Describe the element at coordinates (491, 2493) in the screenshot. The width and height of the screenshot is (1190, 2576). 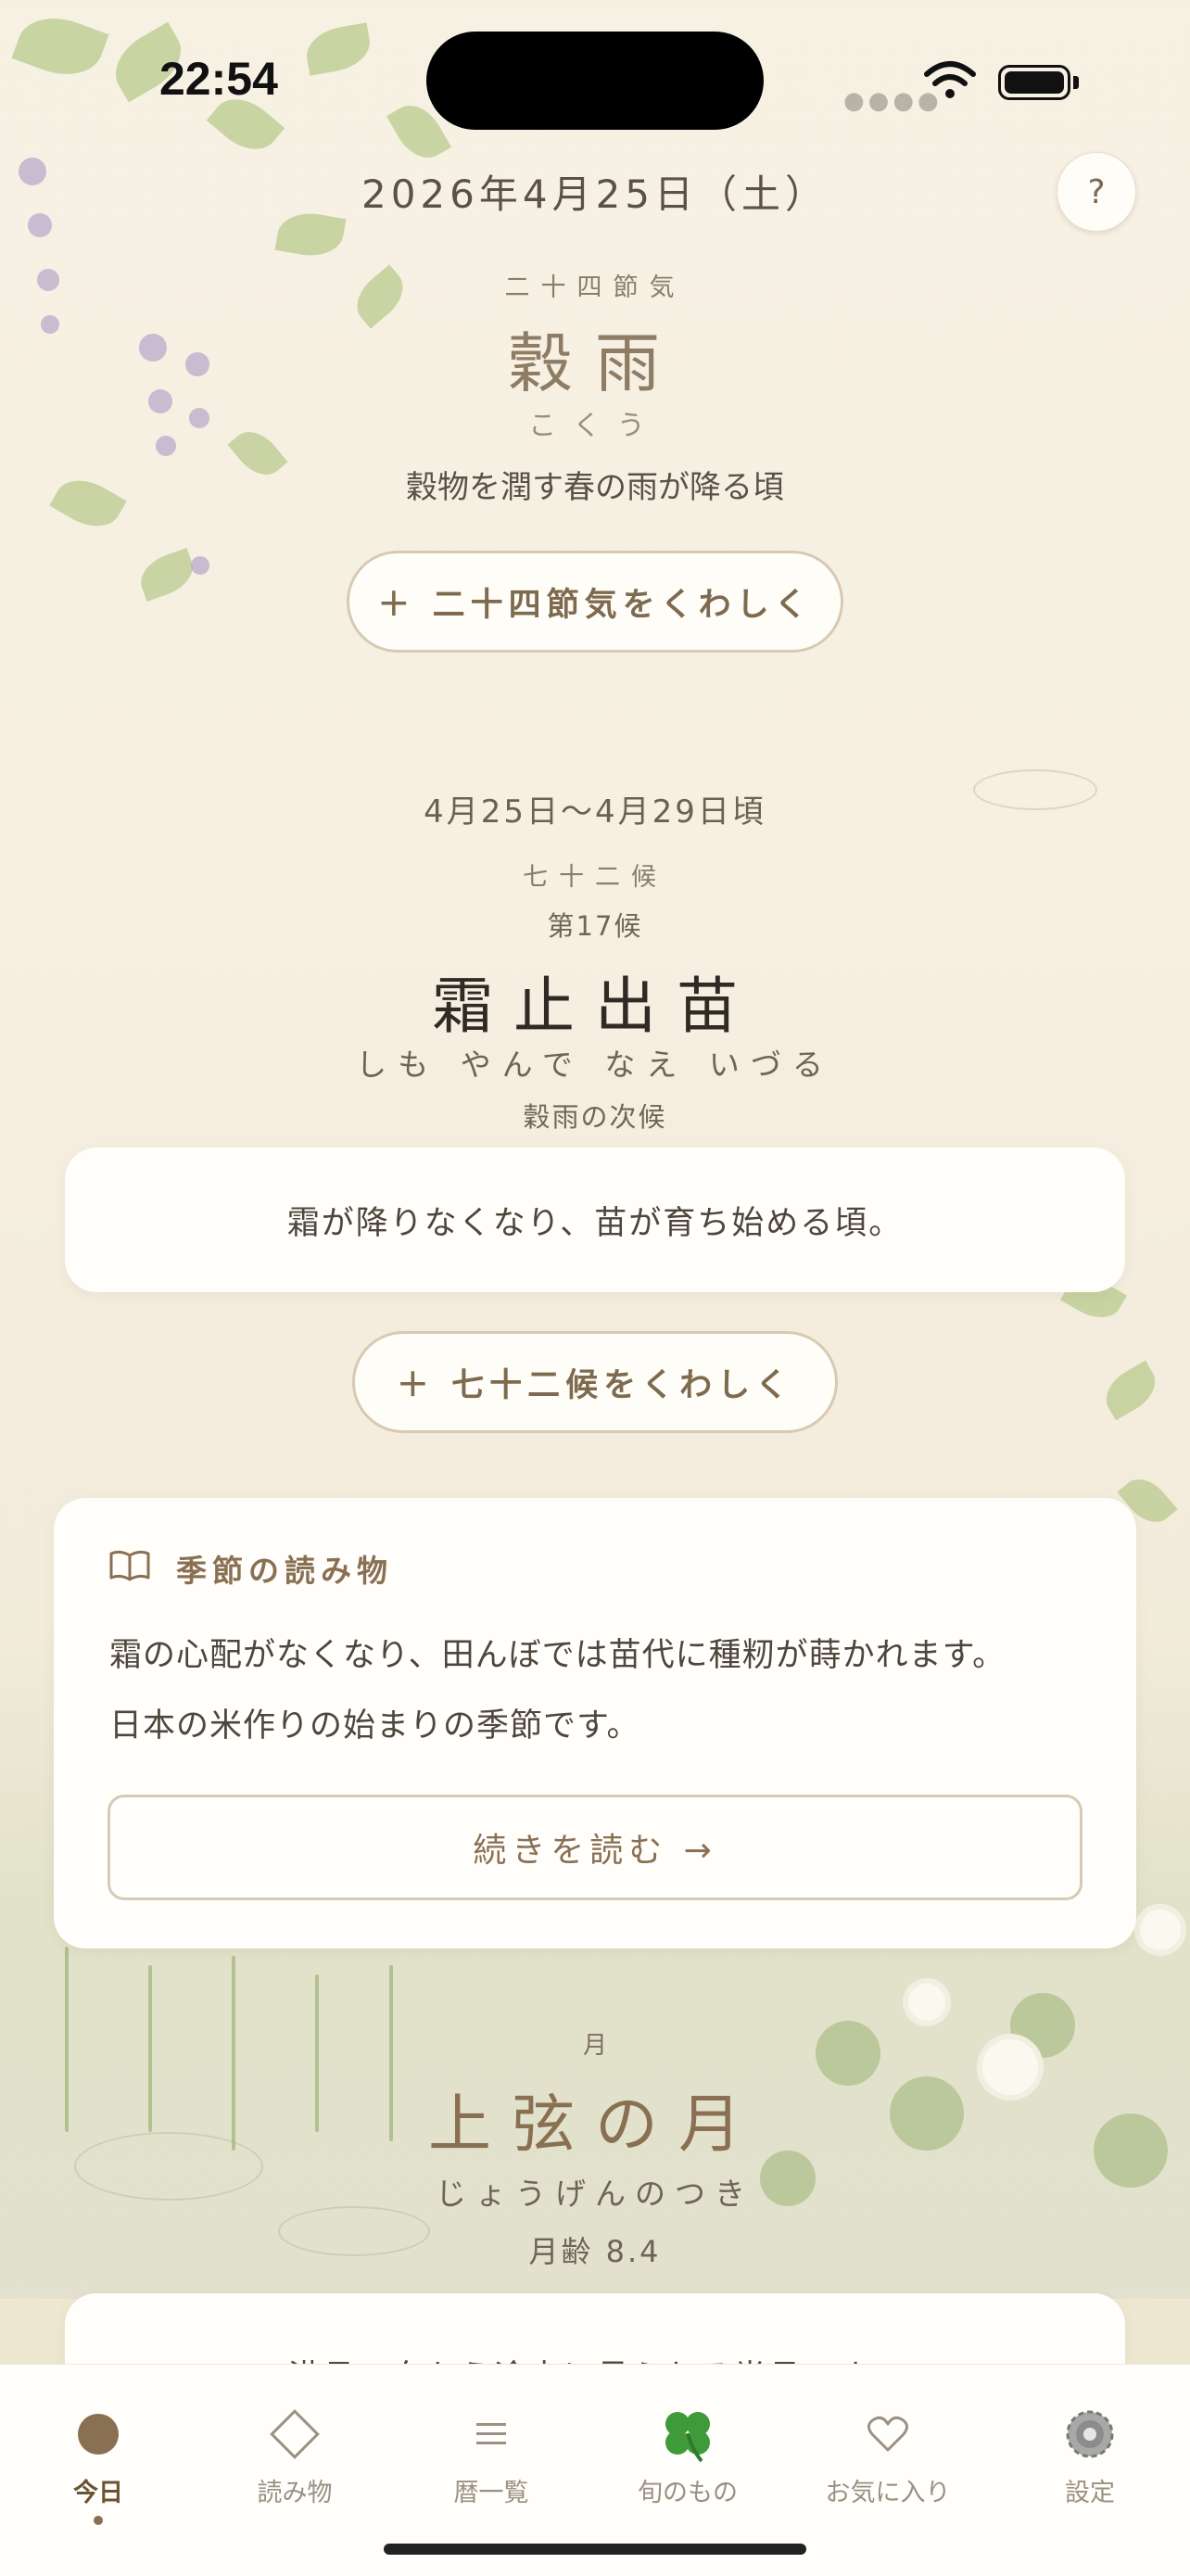
I see `tab-label: 暦一覧` at that location.